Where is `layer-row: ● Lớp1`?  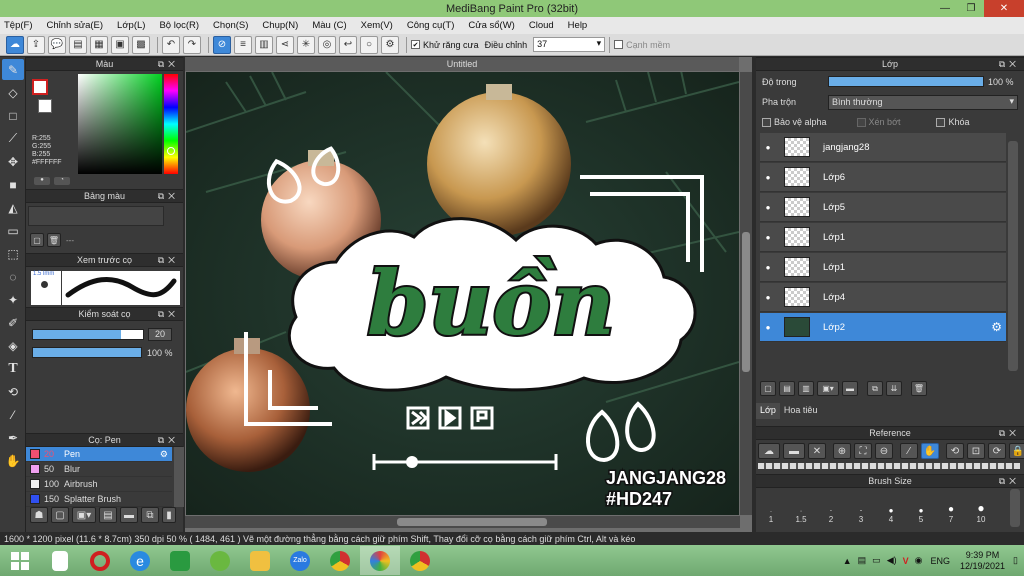 layer-row: ● Lớp1 is located at coordinates (883, 267).